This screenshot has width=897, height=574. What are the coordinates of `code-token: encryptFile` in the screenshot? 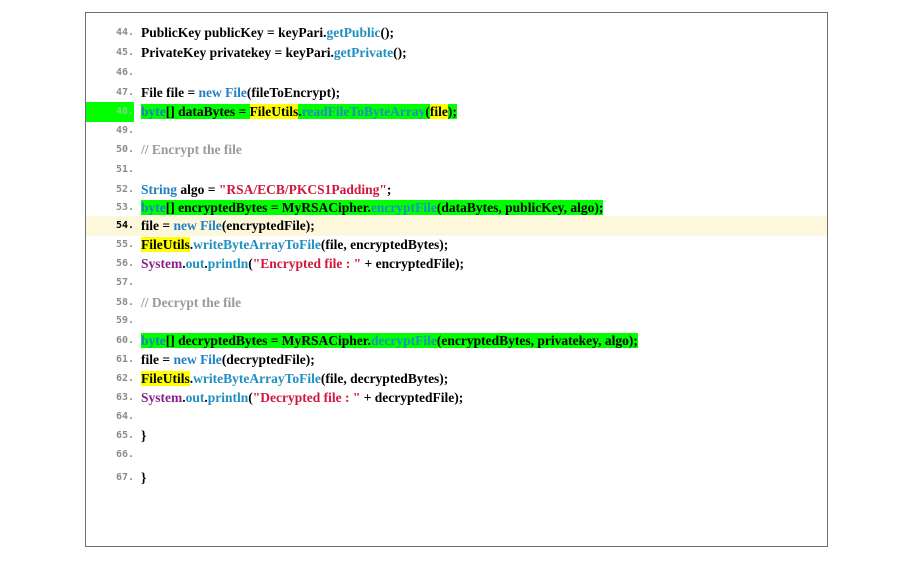 It's located at (403, 207).